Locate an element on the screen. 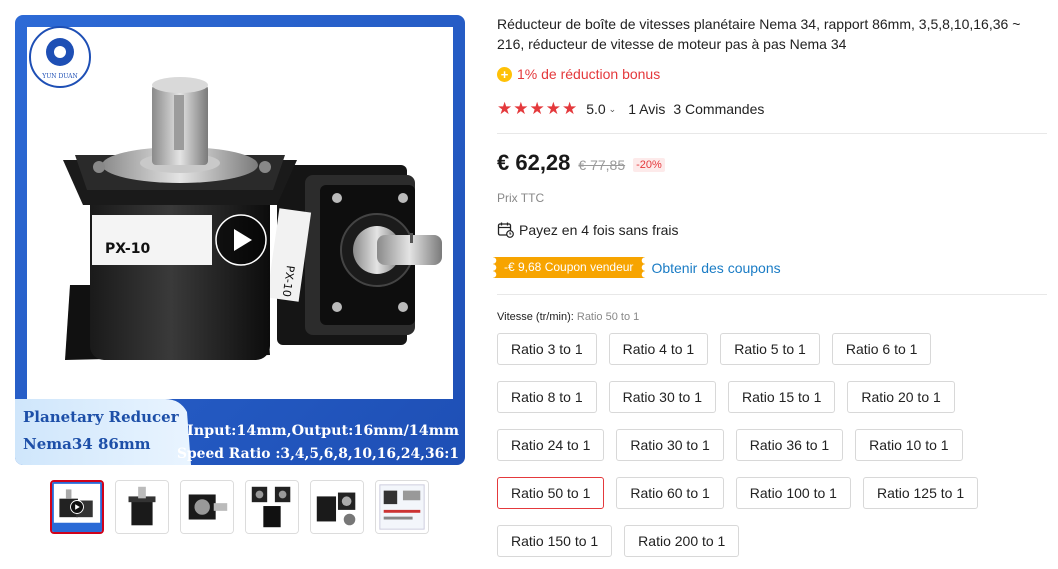 The width and height of the screenshot is (1058, 569). banner-title-line1: Planetary Reducer is located at coordinates (101, 417).